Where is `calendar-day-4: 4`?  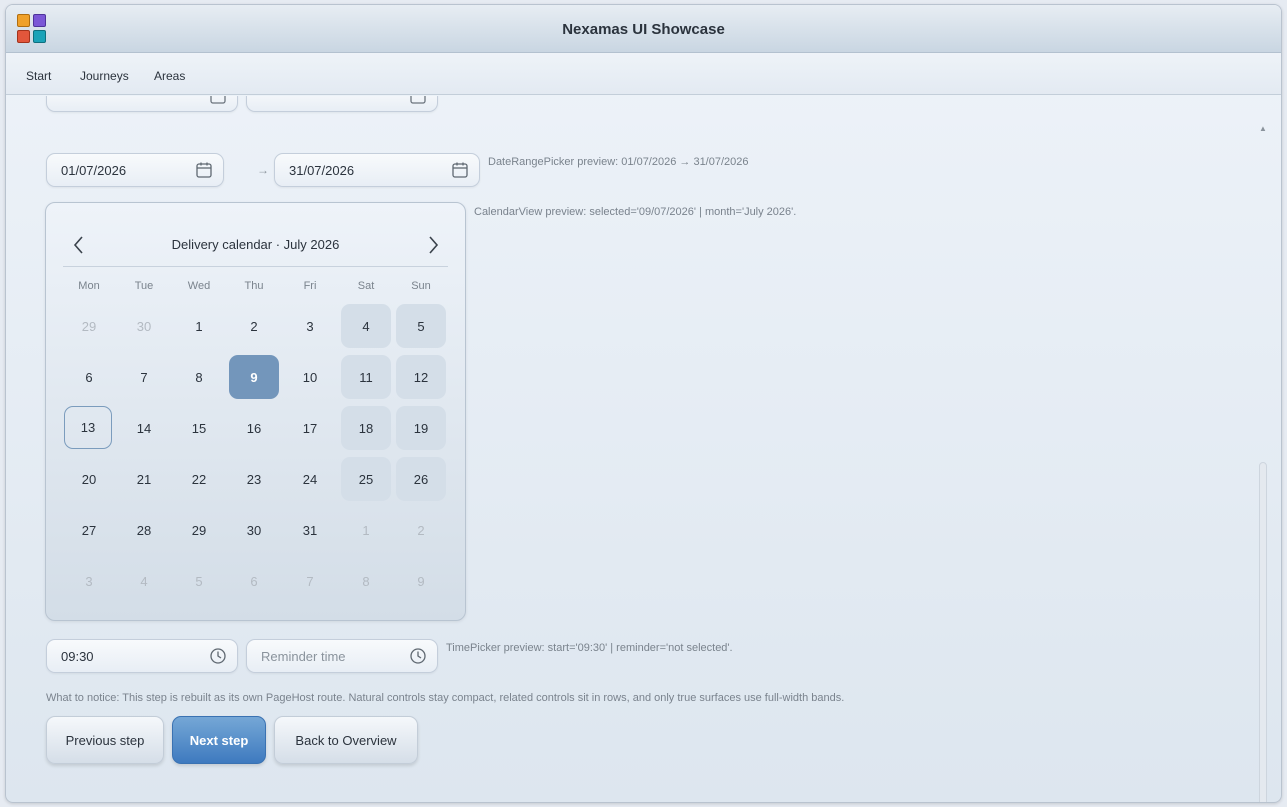
calendar-day-4: 4 is located at coordinates (366, 326).